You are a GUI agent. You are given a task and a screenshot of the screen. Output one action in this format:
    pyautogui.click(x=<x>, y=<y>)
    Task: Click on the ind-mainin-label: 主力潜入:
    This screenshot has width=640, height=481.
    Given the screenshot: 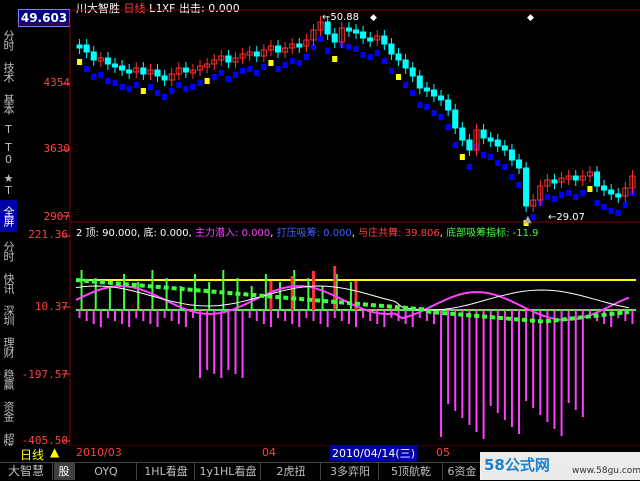 What is the action you would take?
    pyautogui.click(x=217, y=233)
    